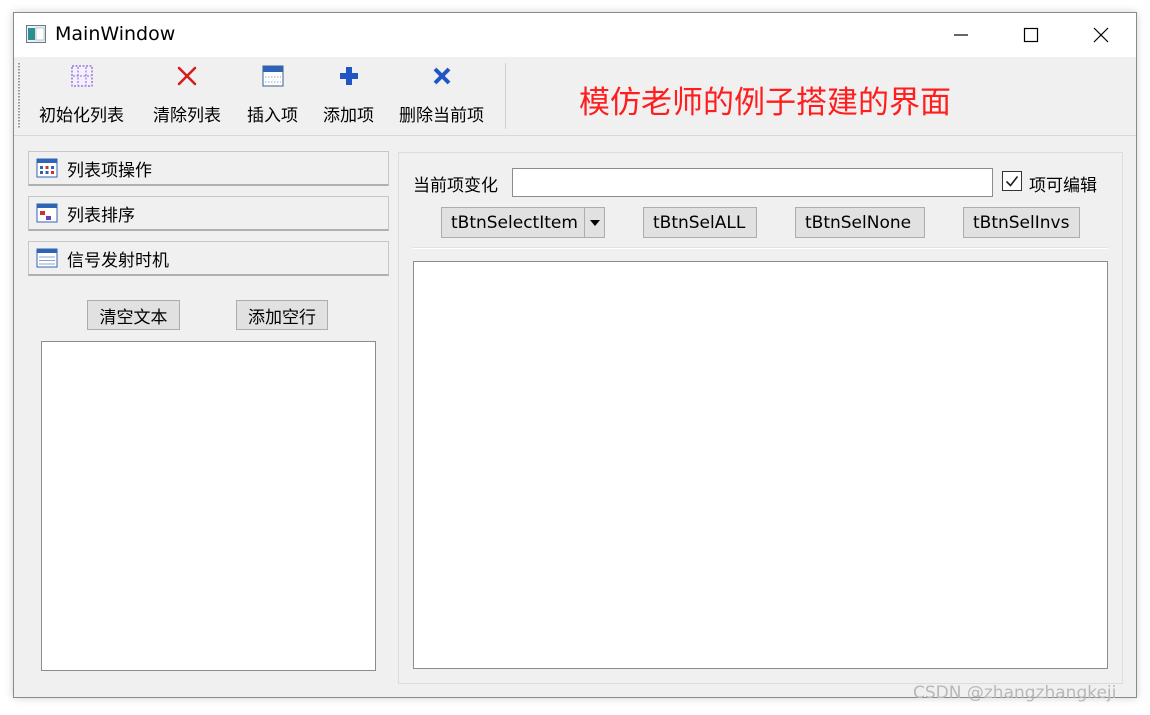 Image resolution: width=1150 pixels, height=715 pixels. Describe the element at coordinates (19, 96) in the screenshot. I see `toolbar-grip` at that location.